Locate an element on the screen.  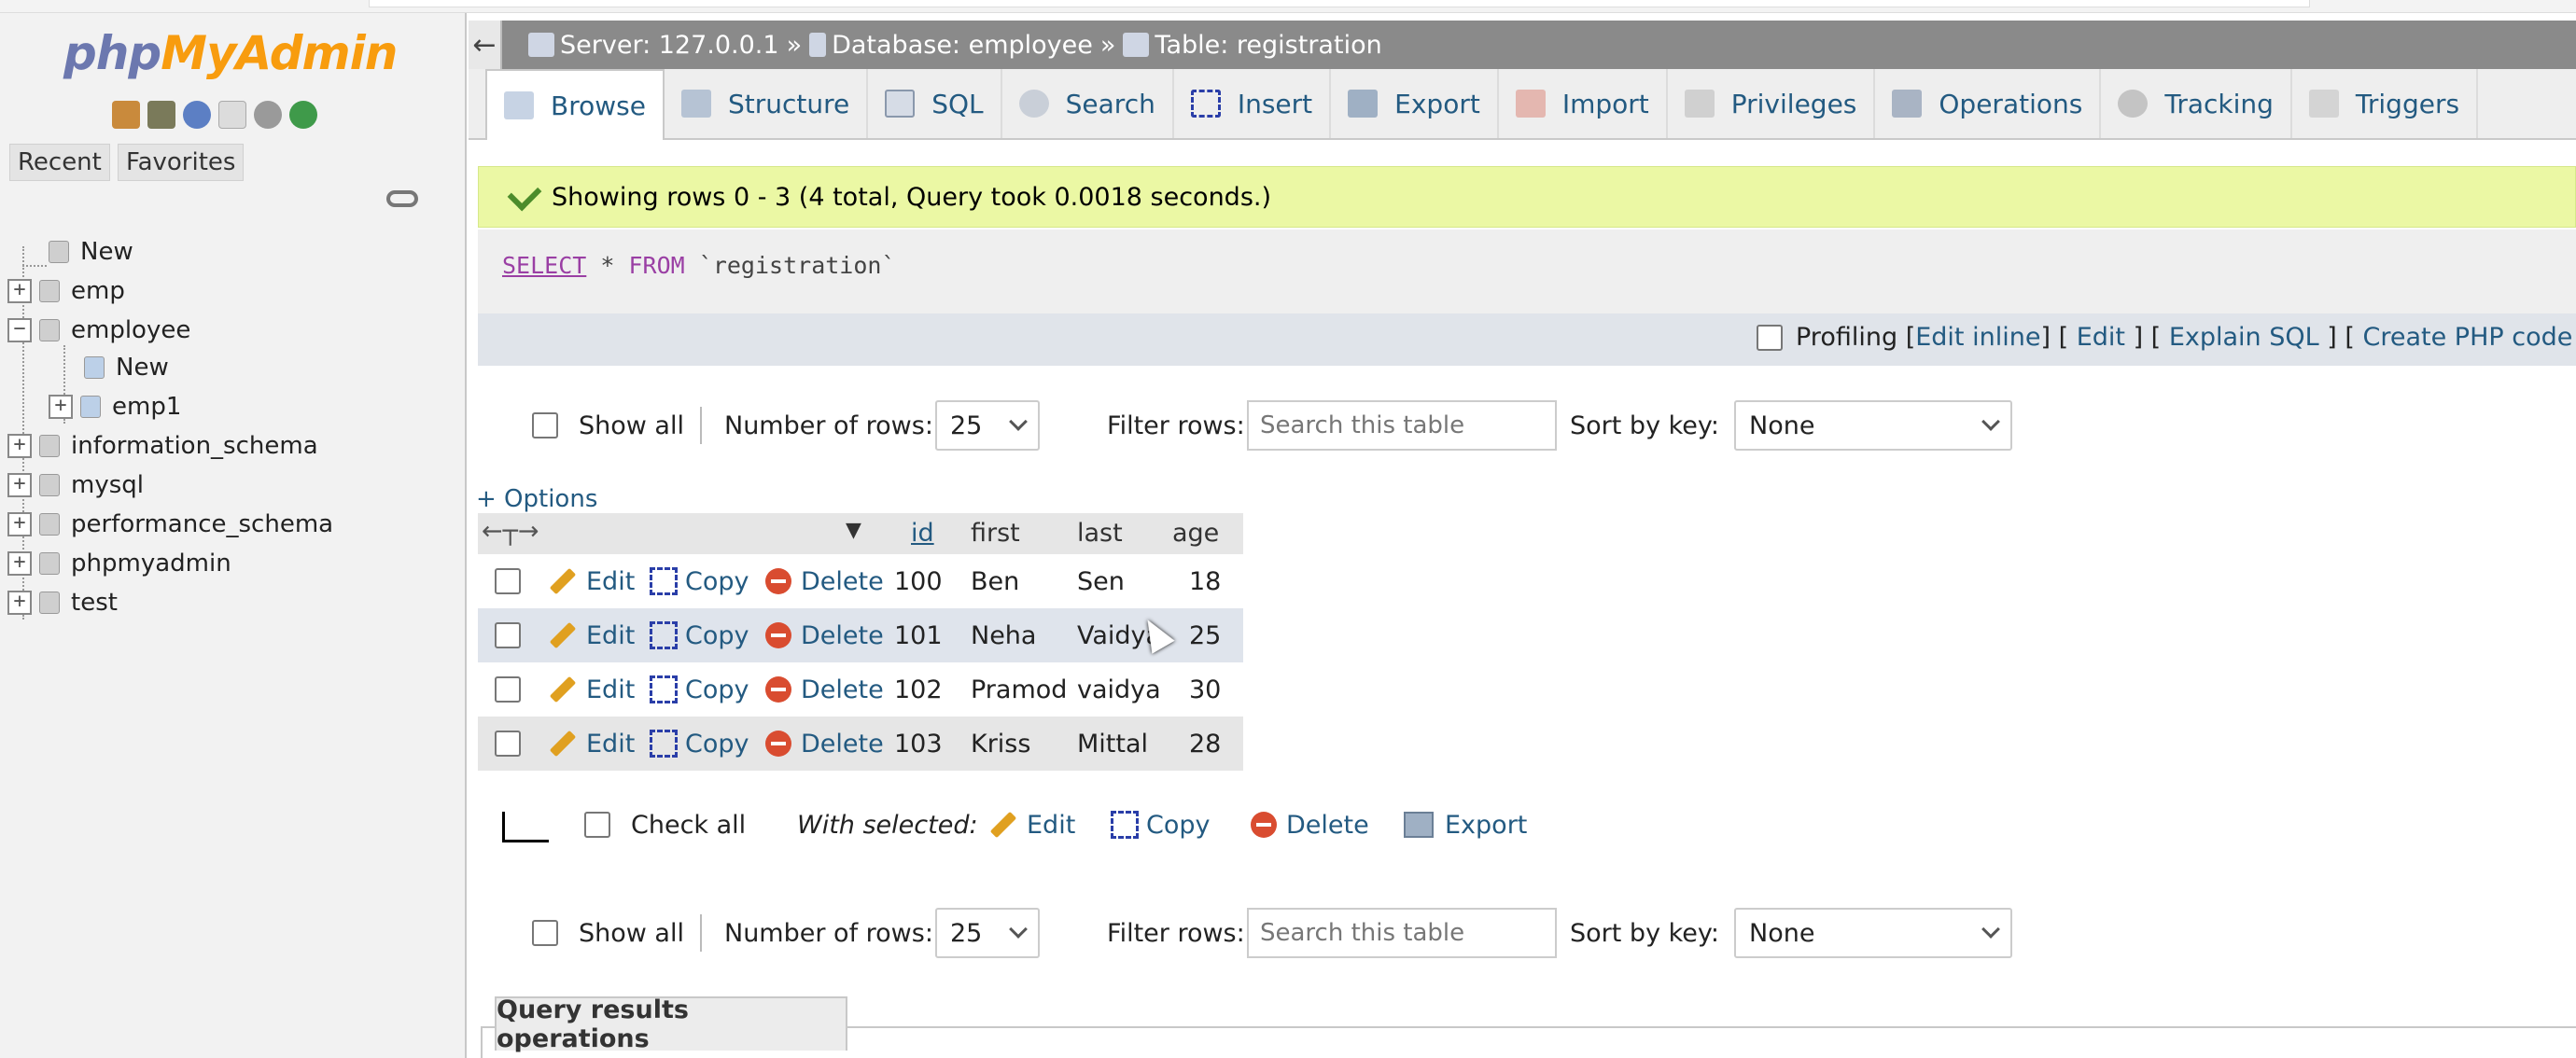
tab-sql: SQL is located at coordinates (935, 103).